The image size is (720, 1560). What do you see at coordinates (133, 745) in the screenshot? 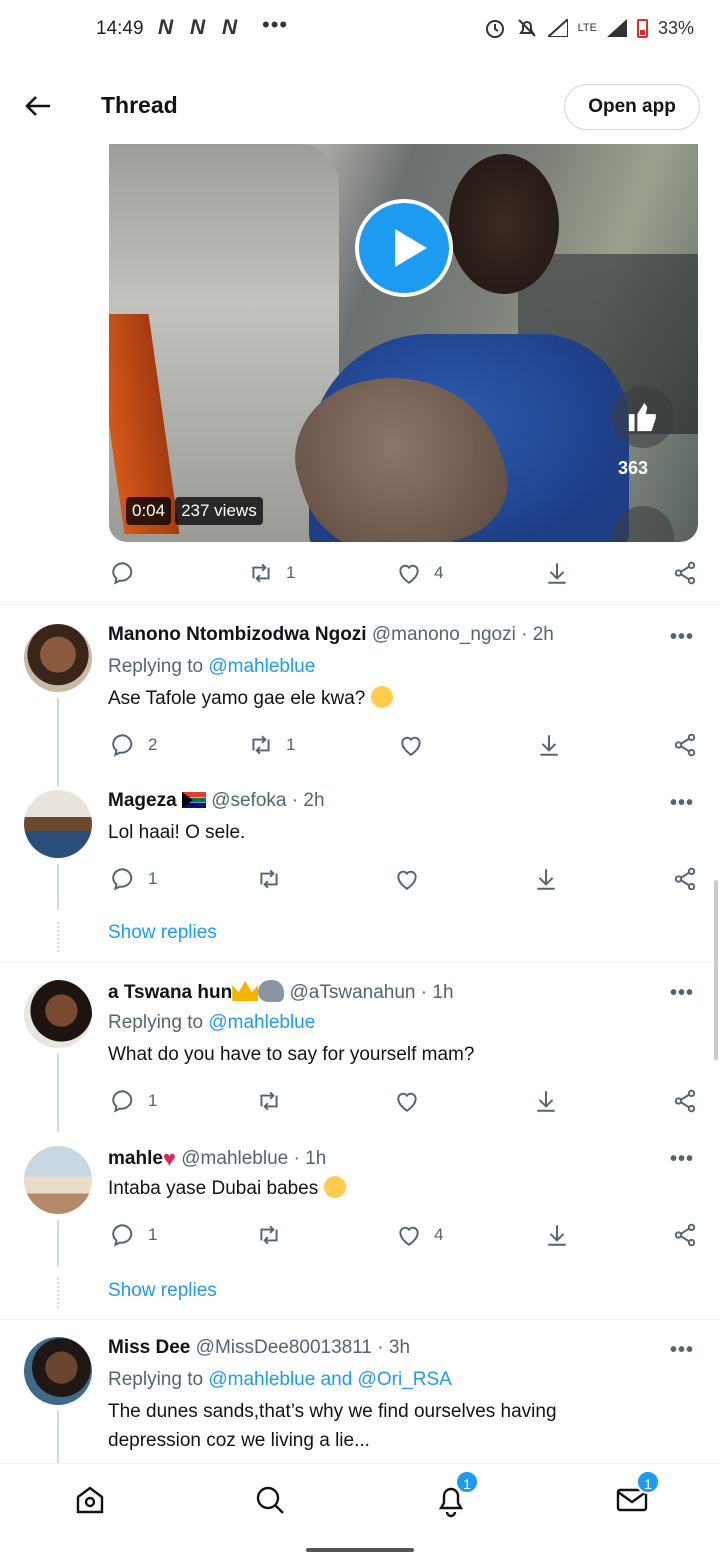
I see `reply-button: 2` at bounding box center [133, 745].